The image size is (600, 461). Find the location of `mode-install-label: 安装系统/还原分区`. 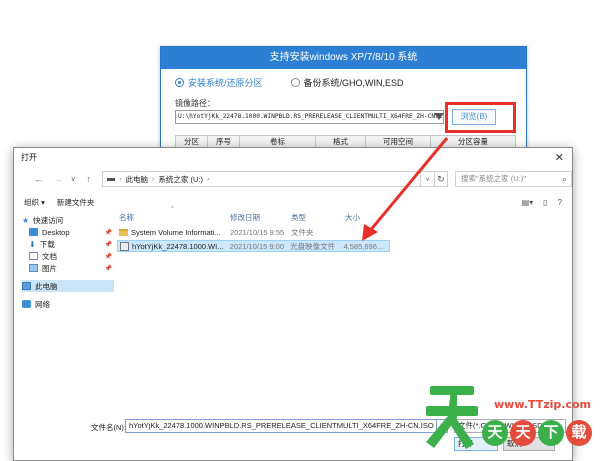

mode-install-label: 安装系统/还原分区 is located at coordinates (225, 83).